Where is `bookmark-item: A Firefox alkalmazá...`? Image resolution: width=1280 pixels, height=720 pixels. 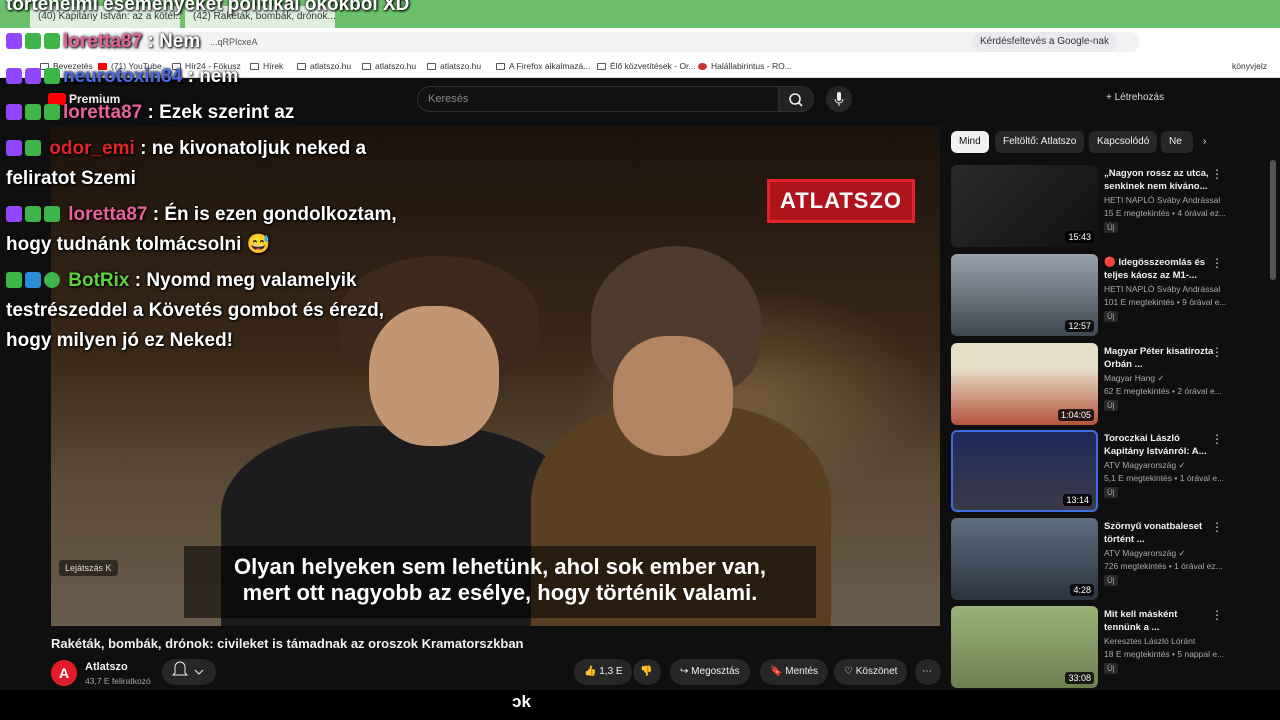 bookmark-item: A Firefox alkalmazá... is located at coordinates (543, 66).